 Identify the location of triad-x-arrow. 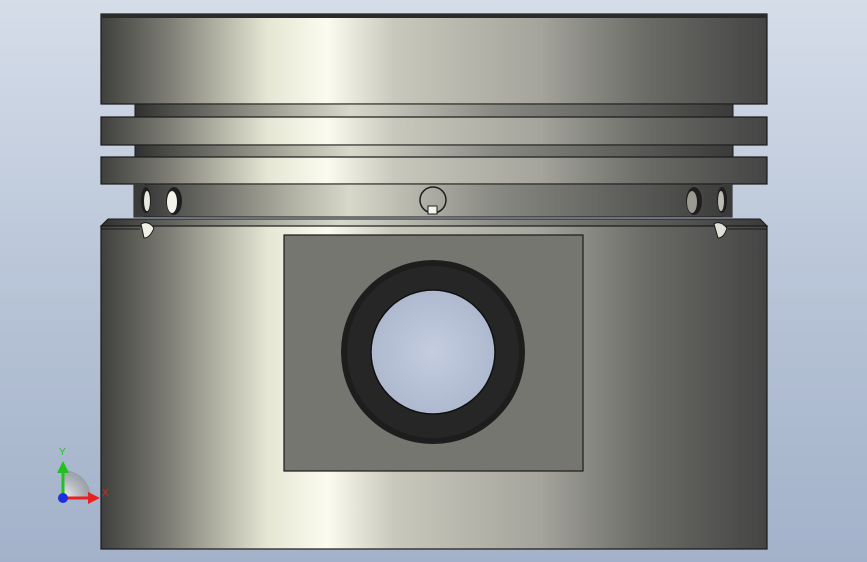
(94, 498).